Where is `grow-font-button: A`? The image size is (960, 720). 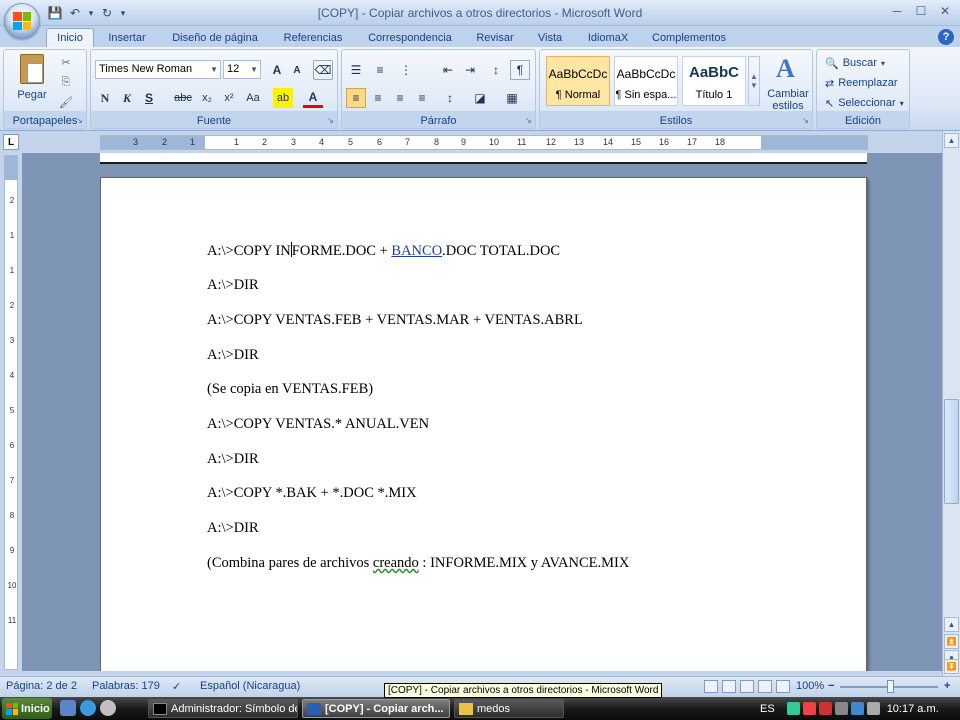
grow-font-button: A is located at coordinates (277, 70).